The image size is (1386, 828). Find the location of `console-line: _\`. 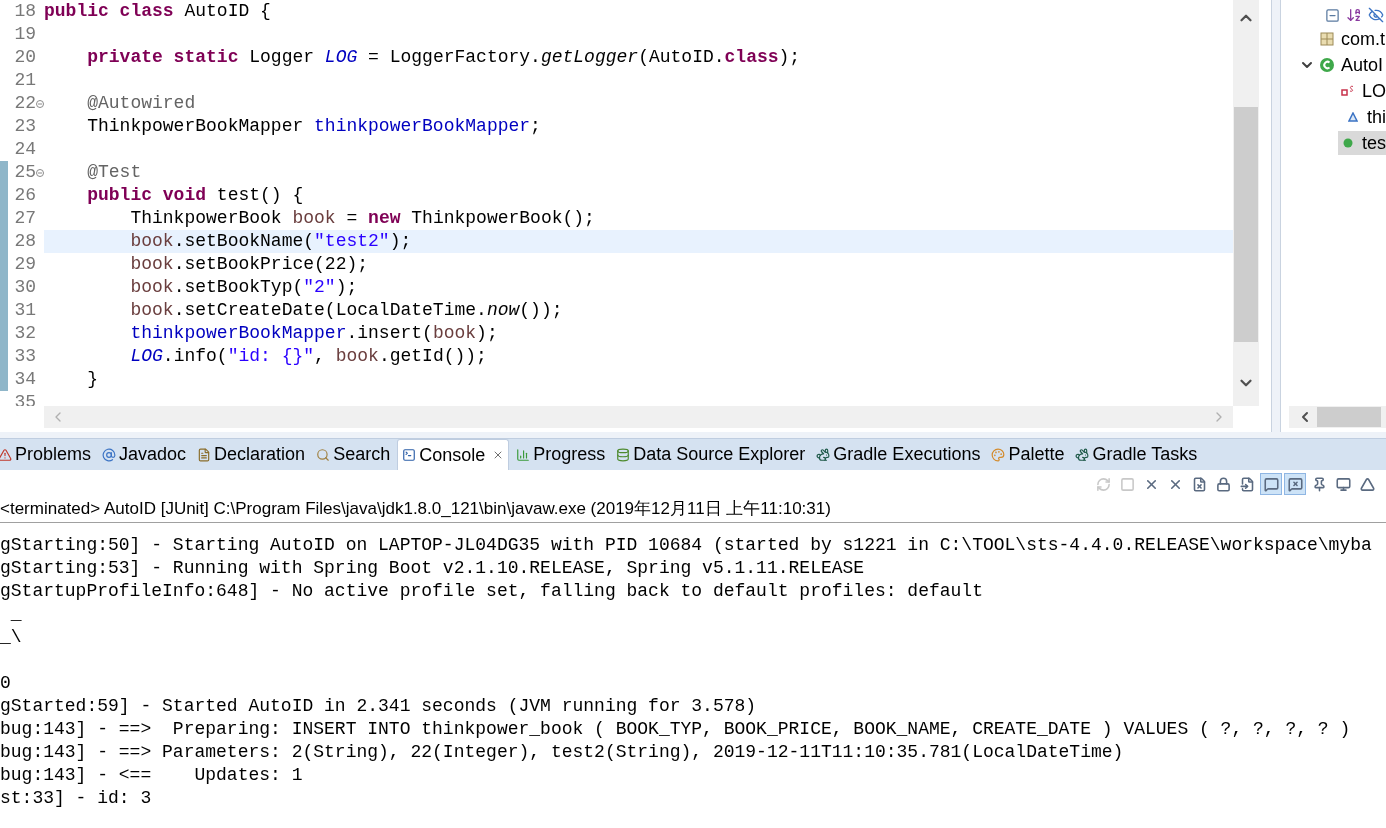

console-line: _\ is located at coordinates (11, 637).